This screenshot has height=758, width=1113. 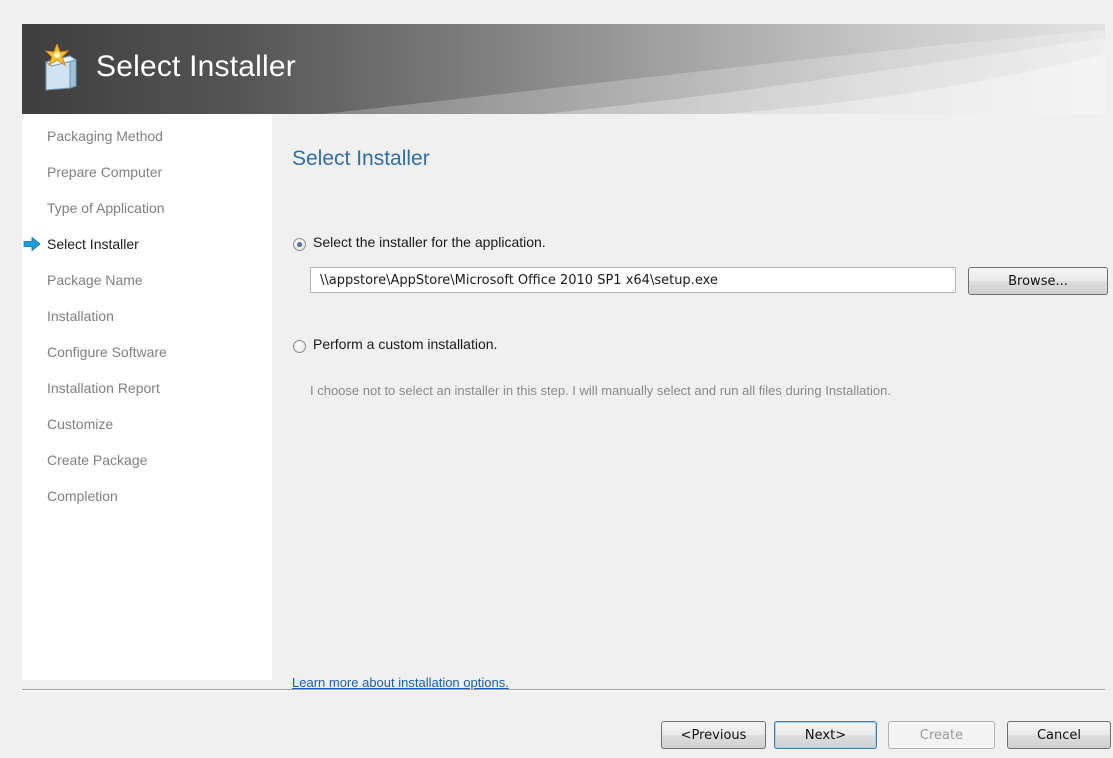 What do you see at coordinates (825, 735) in the screenshot?
I see `next-button: Next>` at bounding box center [825, 735].